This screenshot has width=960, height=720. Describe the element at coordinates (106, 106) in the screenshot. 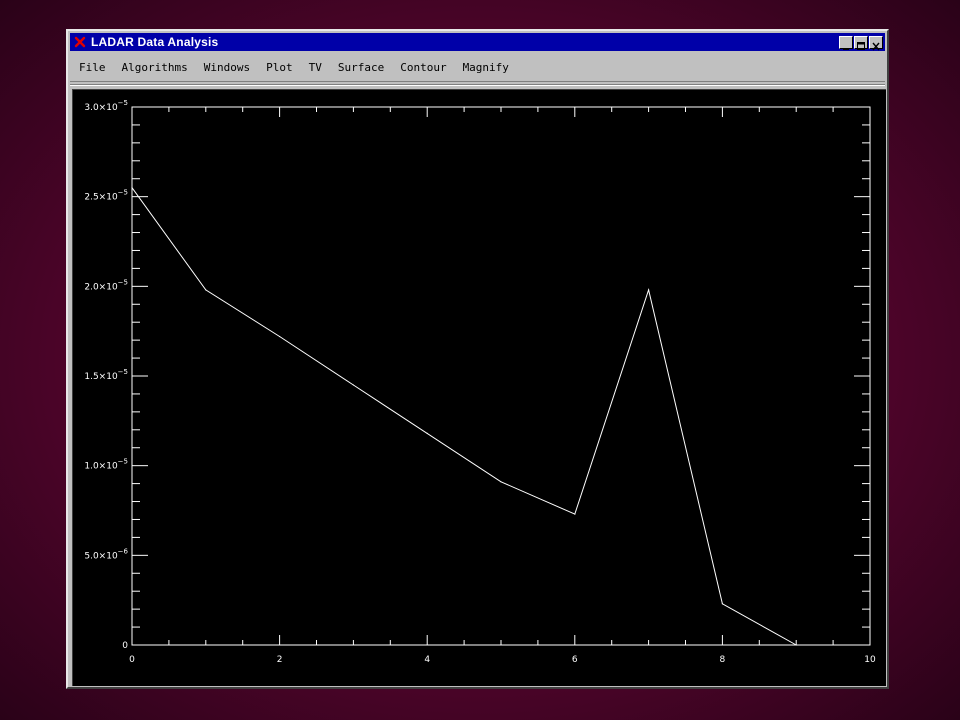

I see `y-tick-label: 3.0×10−5` at that location.